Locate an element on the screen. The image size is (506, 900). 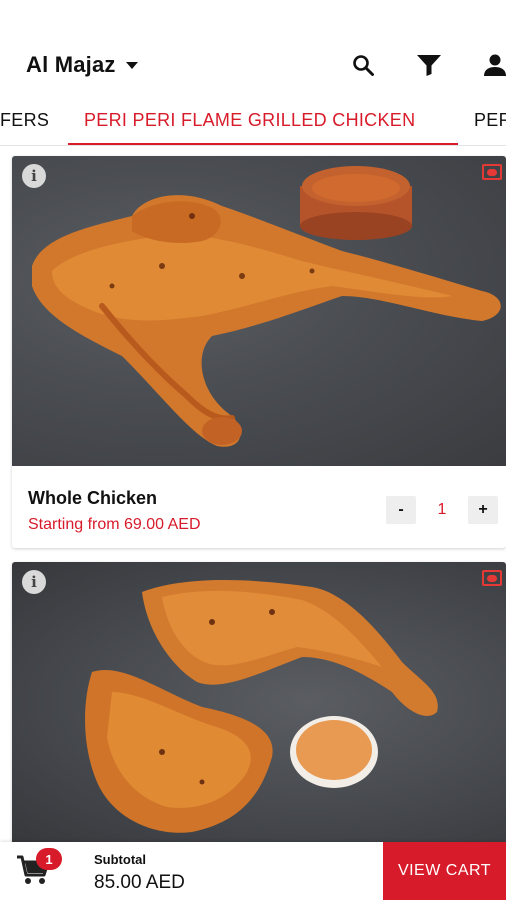
category-tabs: FERS PERI PERI FLAME GRILLED CHICKEN PER is located at coordinates (253, 123).